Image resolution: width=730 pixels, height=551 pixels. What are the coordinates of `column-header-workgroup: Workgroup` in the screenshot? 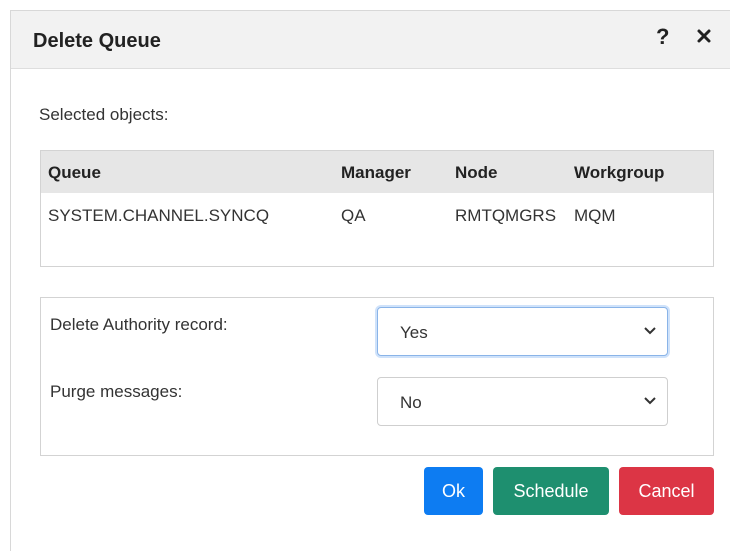 It's located at (619, 172).